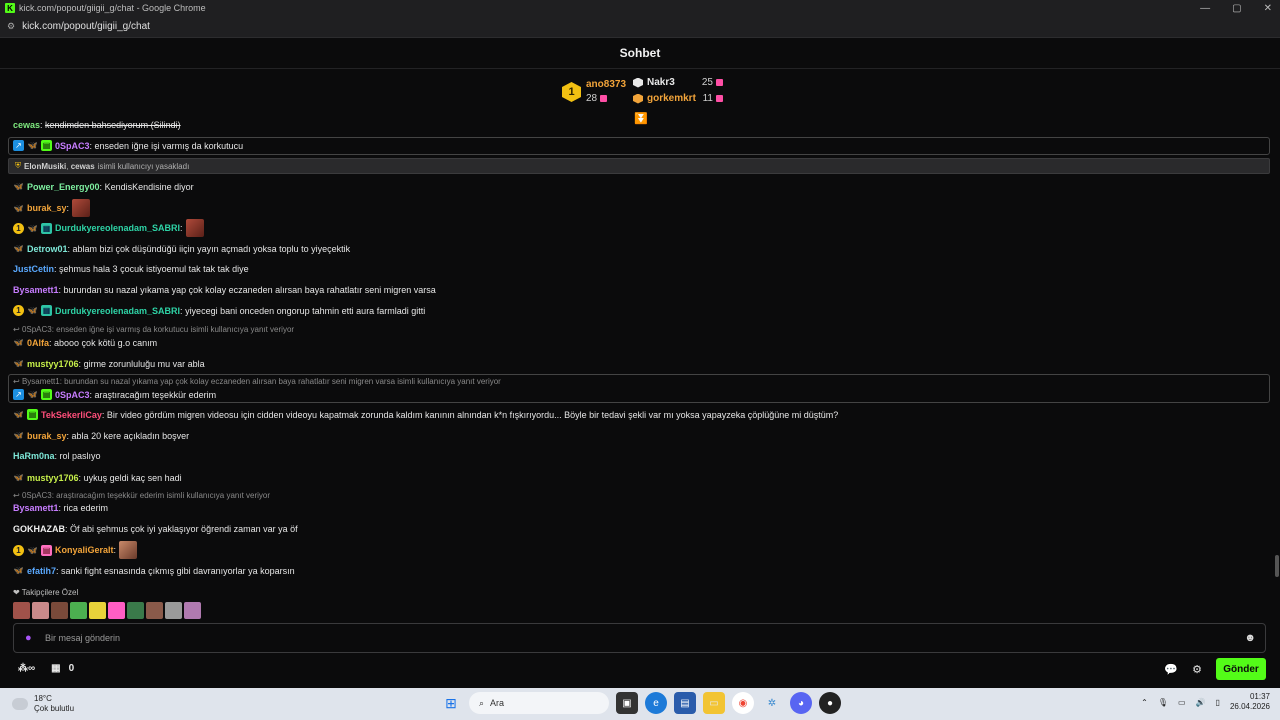 The height and width of the screenshot is (720, 1280). Describe the element at coordinates (33, 269) in the screenshot. I see `message-username: JustCetin` at that location.